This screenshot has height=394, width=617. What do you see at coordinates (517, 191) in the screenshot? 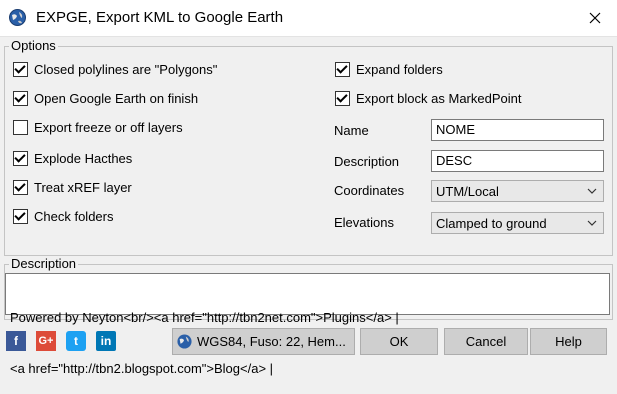
I see `coordinates-select: UTM/Local` at bounding box center [517, 191].